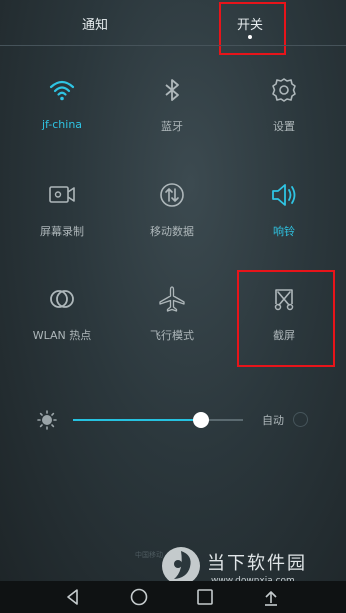 This screenshot has height=613, width=346. I want to click on back-icon, so click(73, 597).